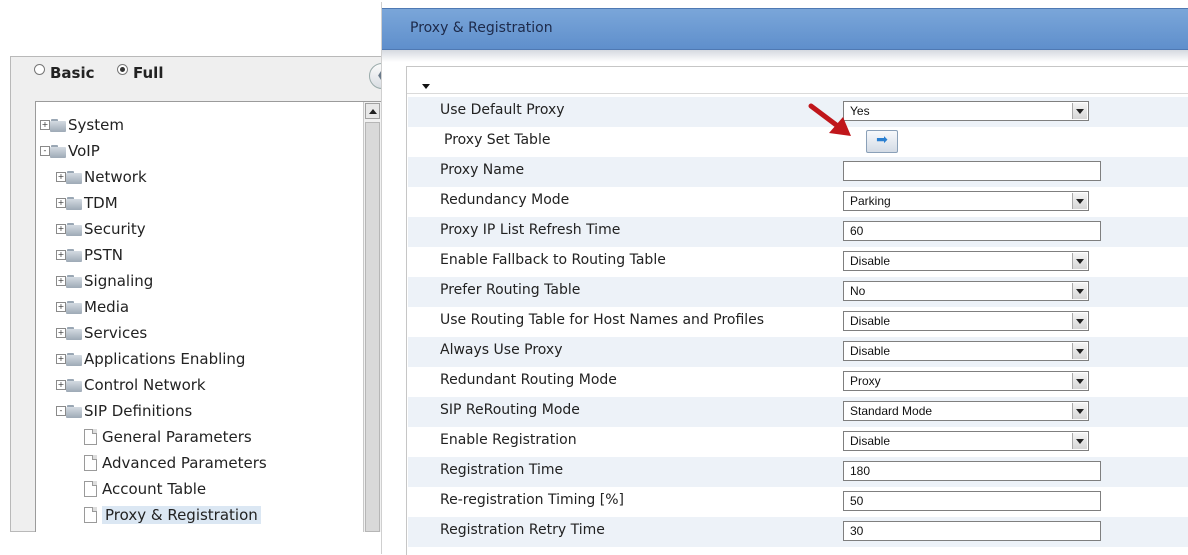 This screenshot has height=555, width=1188. What do you see at coordinates (972, 171) in the screenshot?
I see `proxy-name-input` at bounding box center [972, 171].